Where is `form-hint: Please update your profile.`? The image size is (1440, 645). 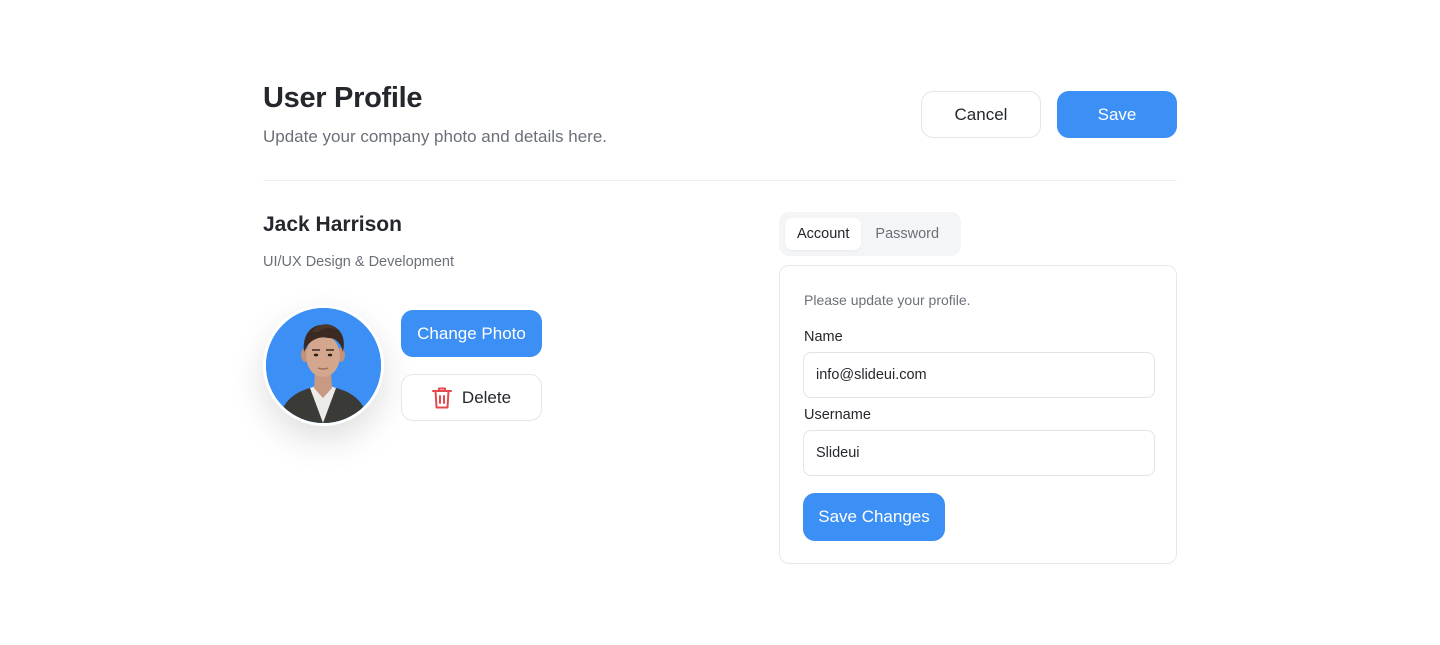 form-hint: Please update your profile. is located at coordinates (887, 300).